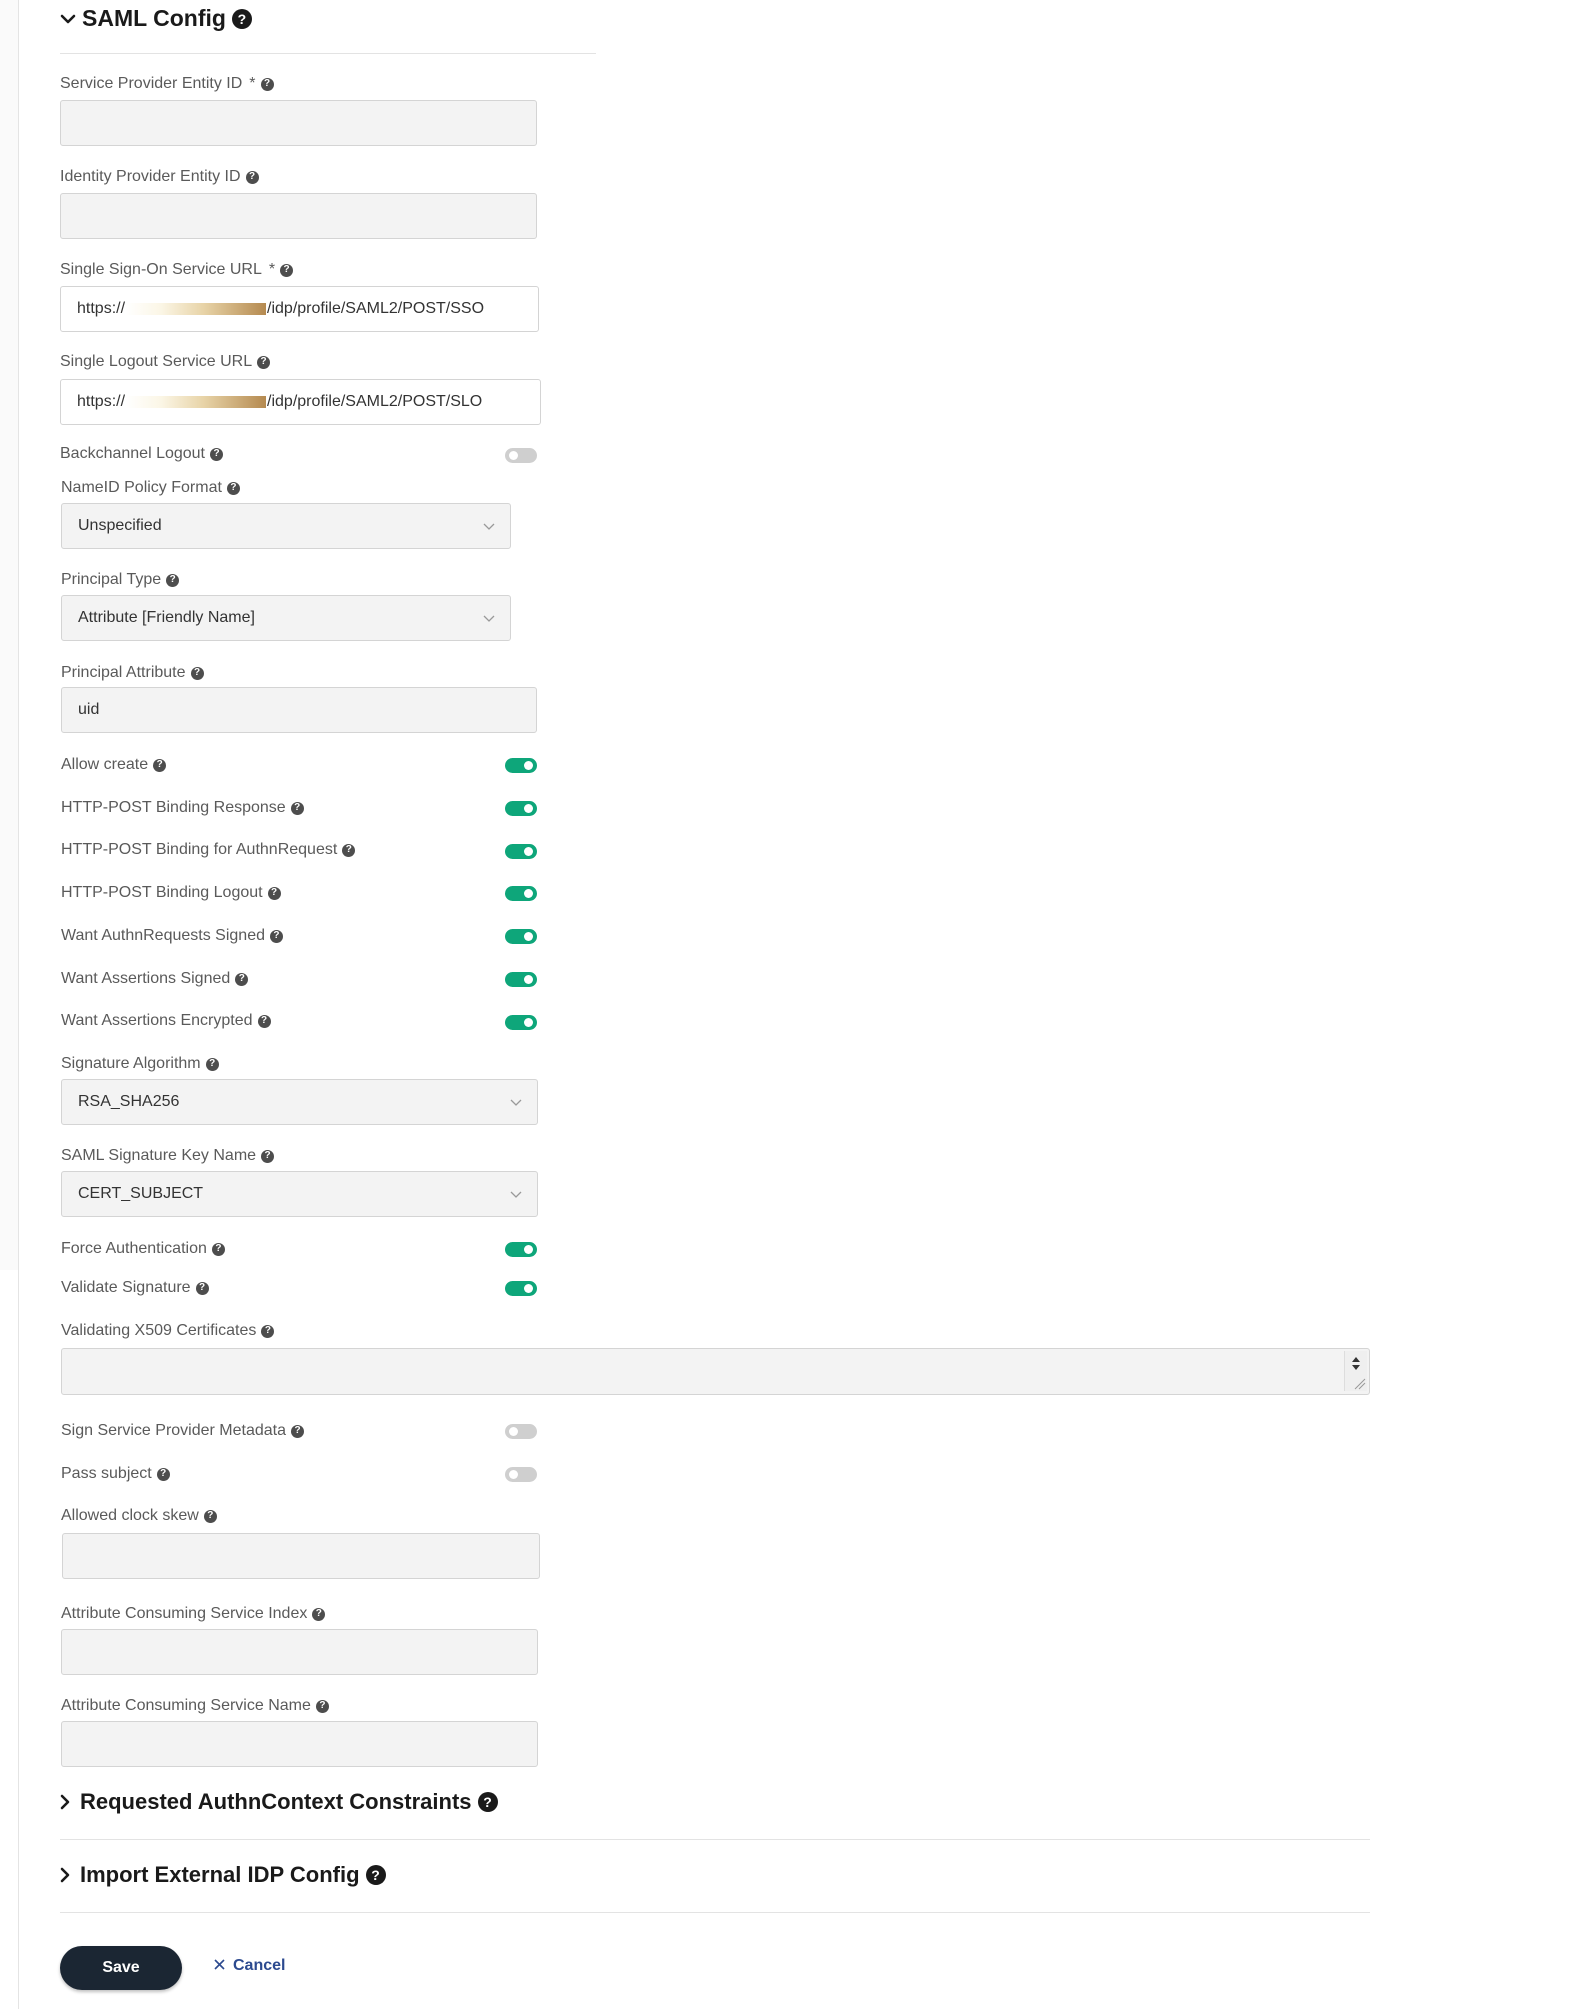 Image resolution: width=1586 pixels, height=2009 pixels. Describe the element at coordinates (521, 1431) in the screenshot. I see `sign-sp-metadata-toggle` at that location.